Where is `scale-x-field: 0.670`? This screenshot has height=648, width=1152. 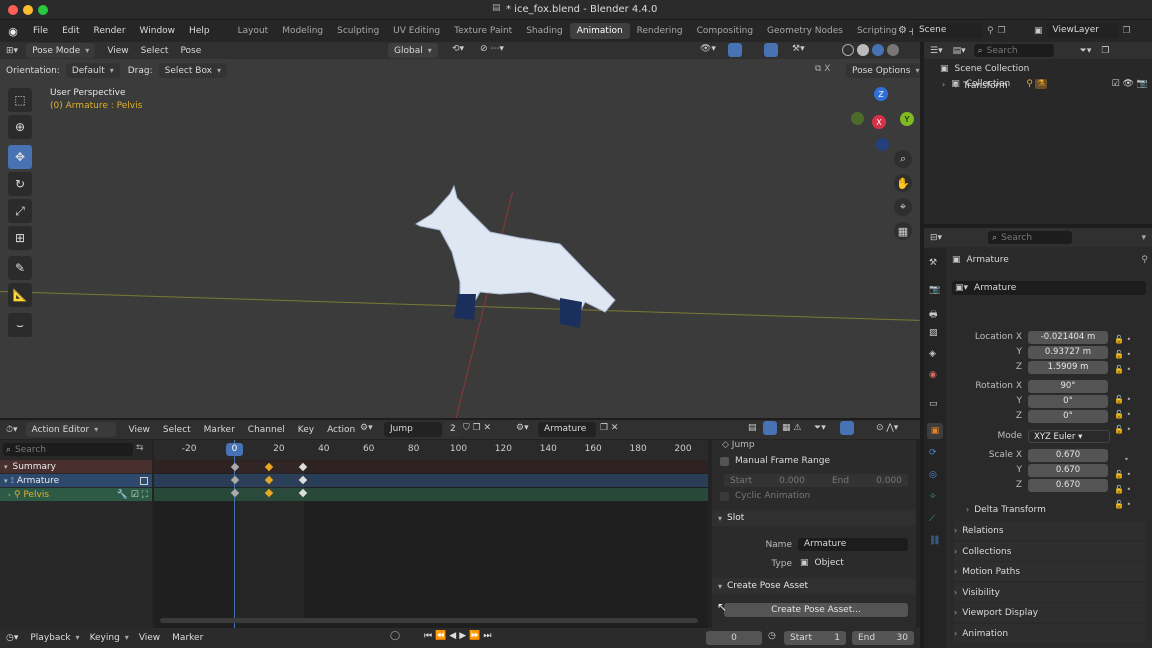
scale-x-field: 0.670 is located at coordinates (1068, 455).